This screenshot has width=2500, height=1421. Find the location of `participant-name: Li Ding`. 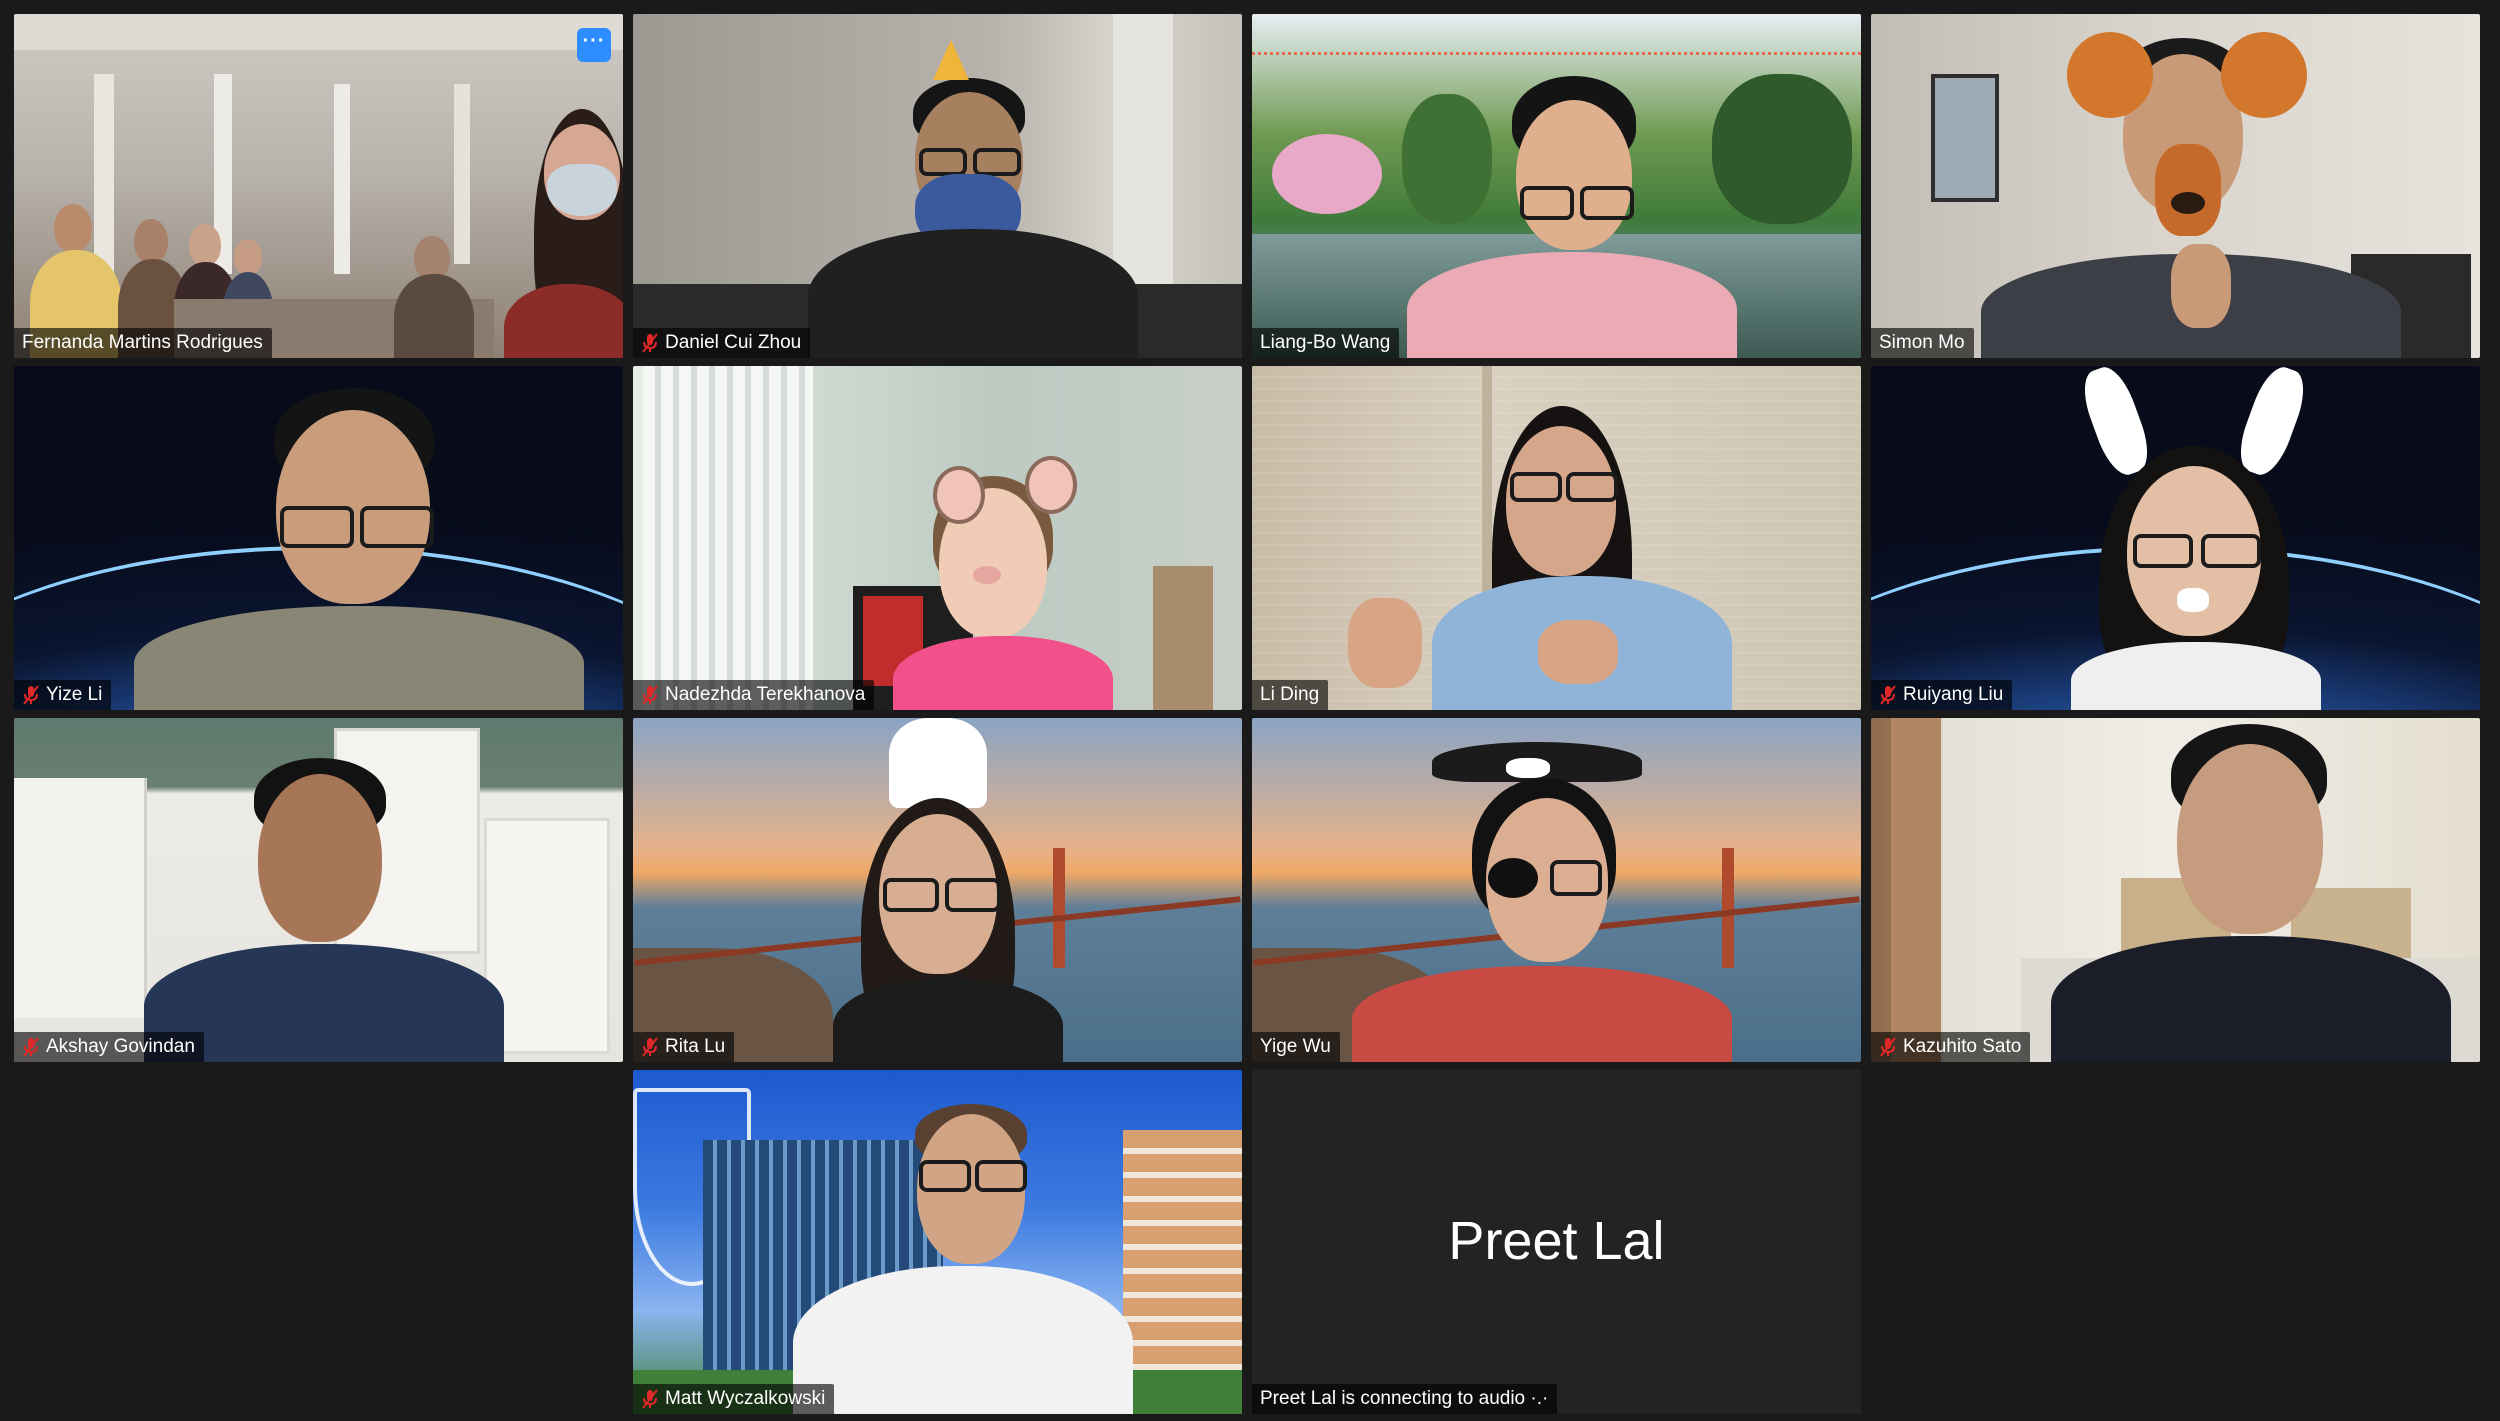

participant-name: Li Ding is located at coordinates (1290, 694).